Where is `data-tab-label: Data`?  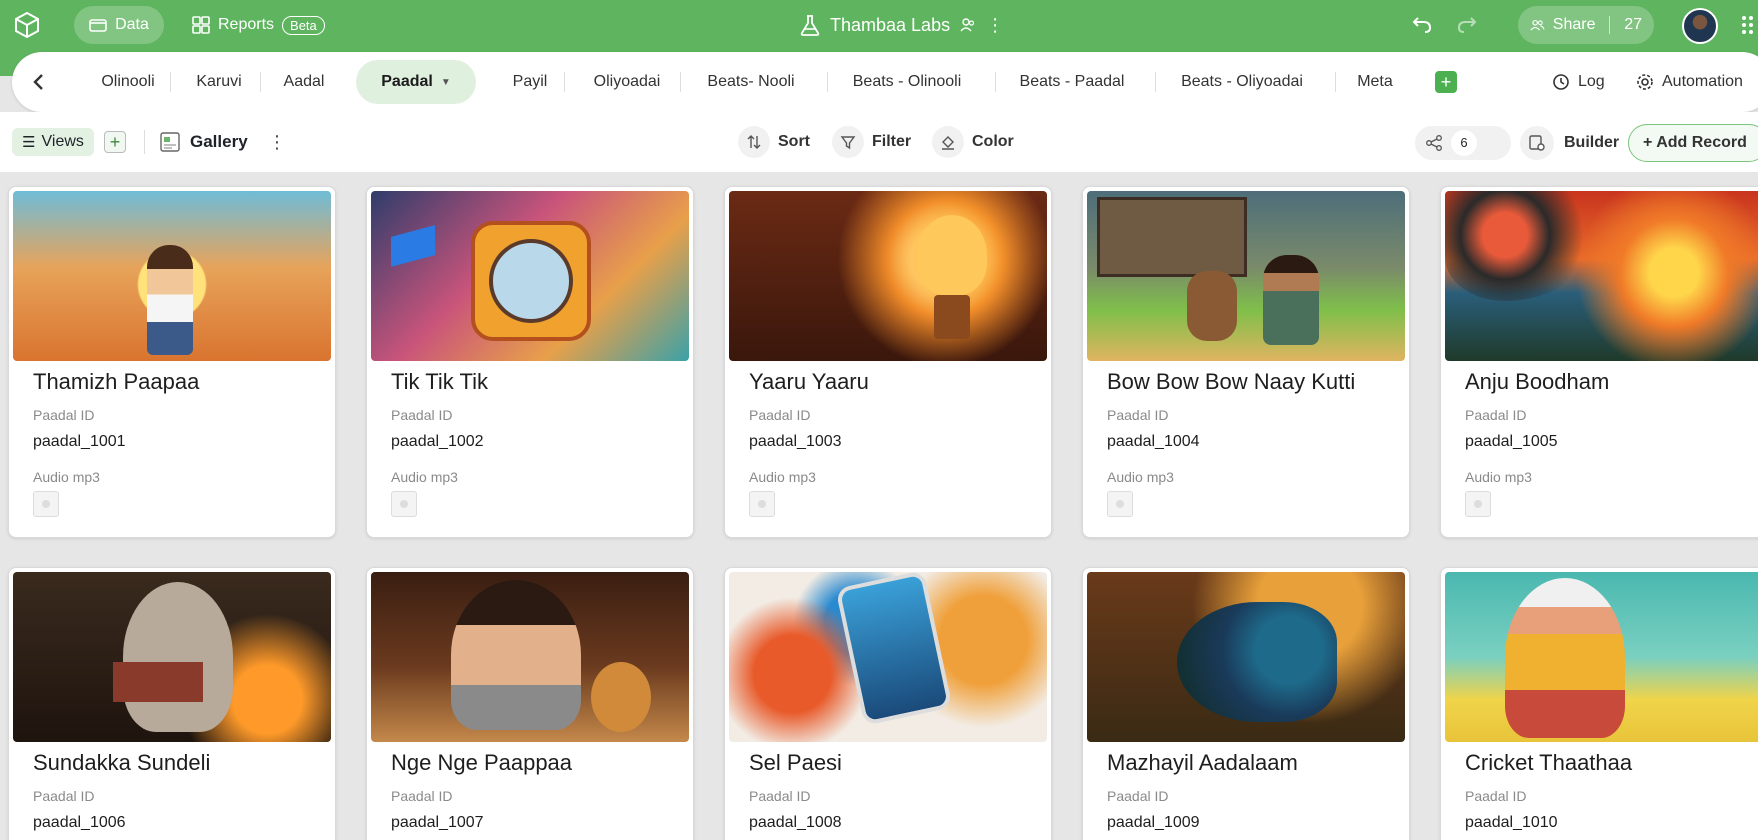
data-tab-label: Data is located at coordinates (132, 24).